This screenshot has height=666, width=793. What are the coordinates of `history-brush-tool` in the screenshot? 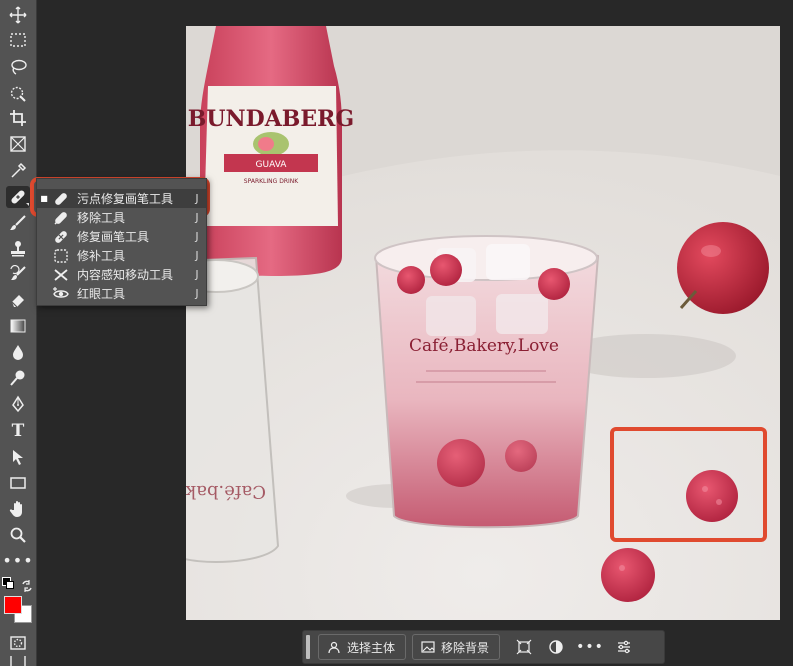 It's located at (18, 274).